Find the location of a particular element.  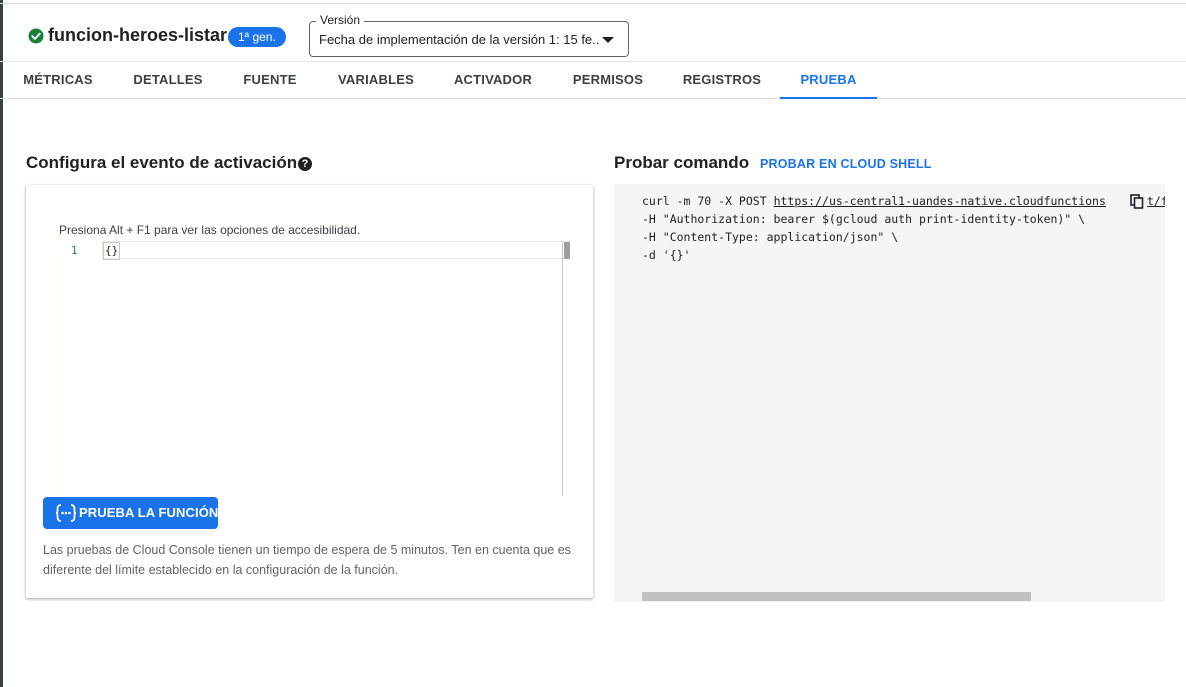

copy-icon is located at coordinates (1137, 201).